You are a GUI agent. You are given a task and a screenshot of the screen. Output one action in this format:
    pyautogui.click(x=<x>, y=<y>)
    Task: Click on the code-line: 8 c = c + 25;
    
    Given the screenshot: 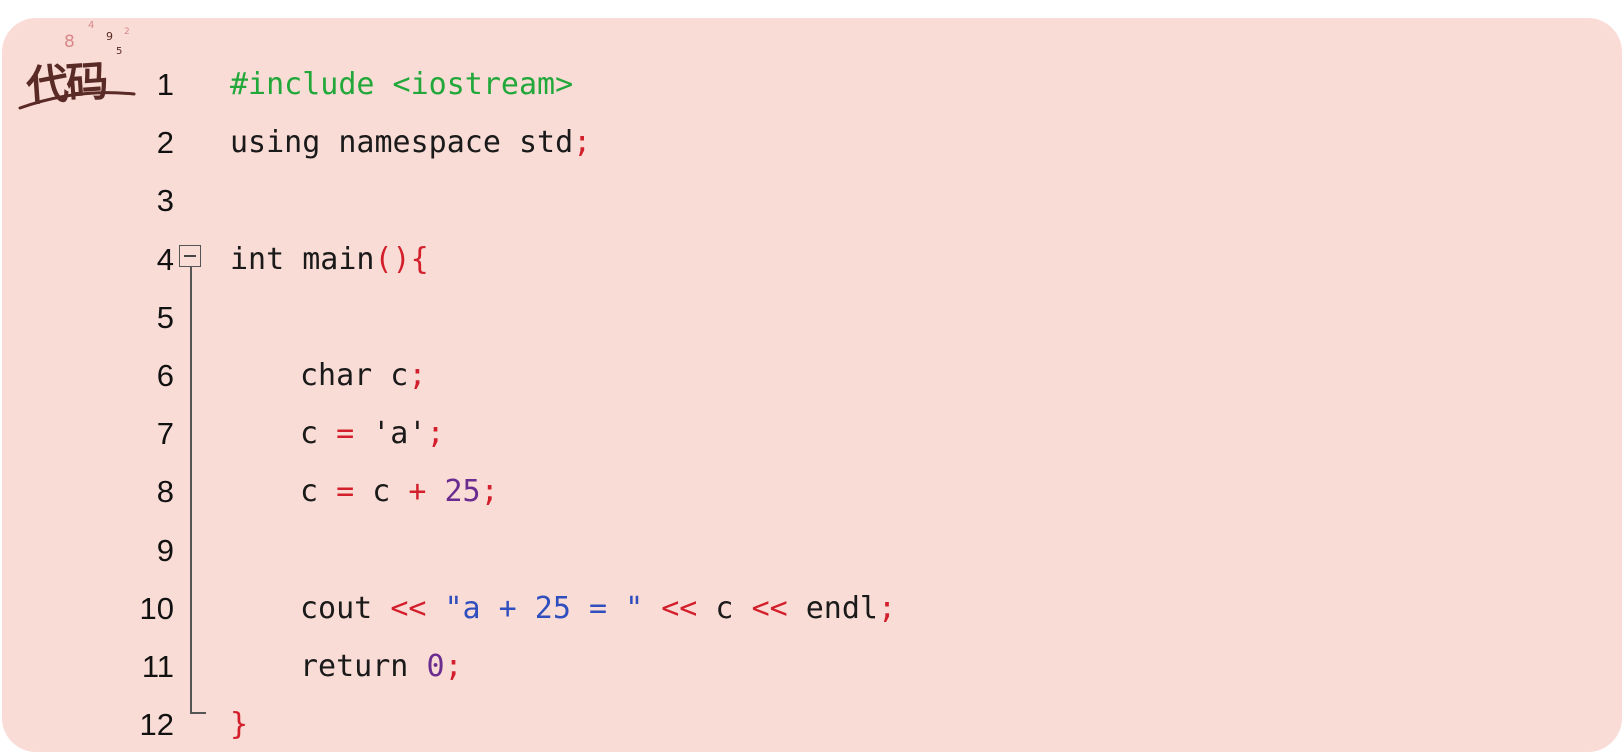 What is the action you would take?
    pyautogui.click(x=812, y=492)
    